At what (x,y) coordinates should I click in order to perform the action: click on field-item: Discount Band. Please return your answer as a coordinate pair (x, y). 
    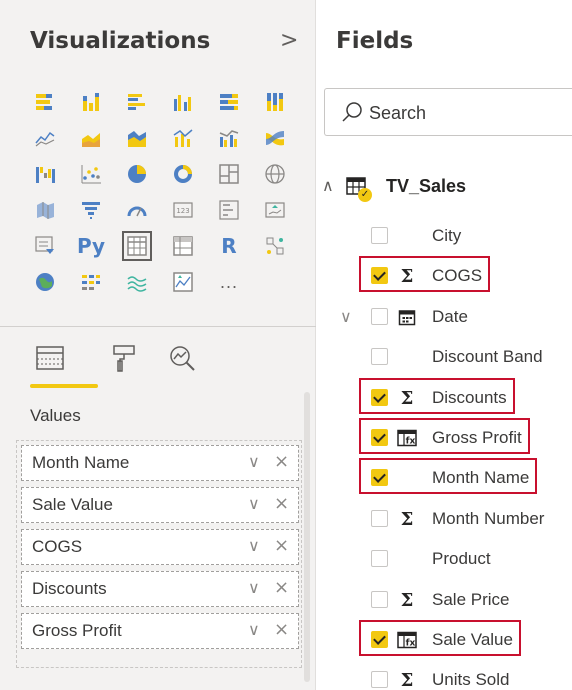
    Looking at the image, I should click on (444, 357).